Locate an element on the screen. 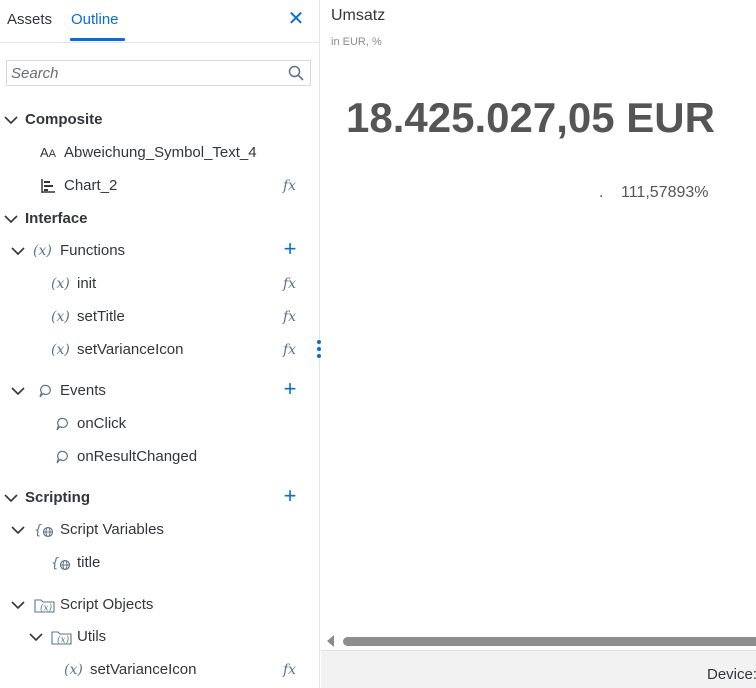 This screenshot has height=688, width=756. scrollbar-thumb is located at coordinates (549, 641).